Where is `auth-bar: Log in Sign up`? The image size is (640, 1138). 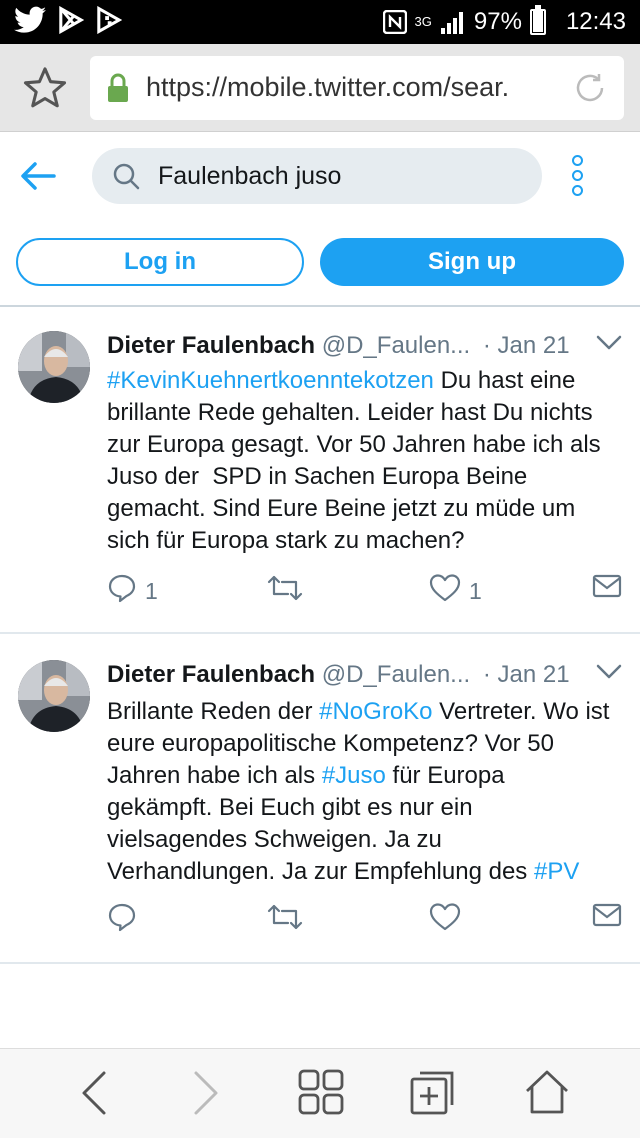 auth-bar: Log in Sign up is located at coordinates (320, 265).